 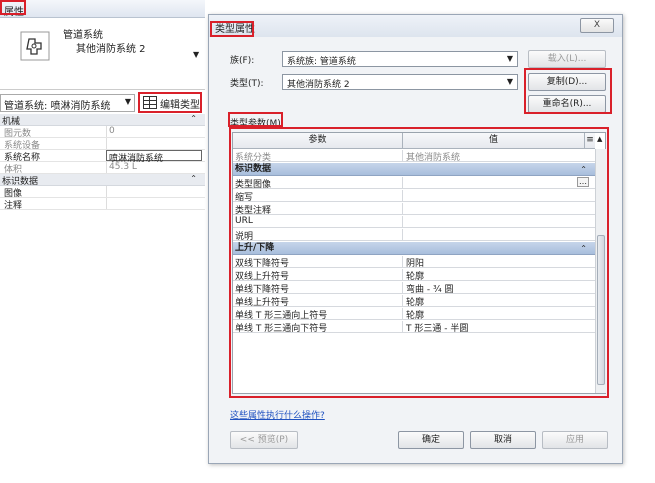 What do you see at coordinates (57, 106) in the screenshot?
I see `instance-filter-value: 管道系统: 喷淋消防系统` at bounding box center [57, 106].